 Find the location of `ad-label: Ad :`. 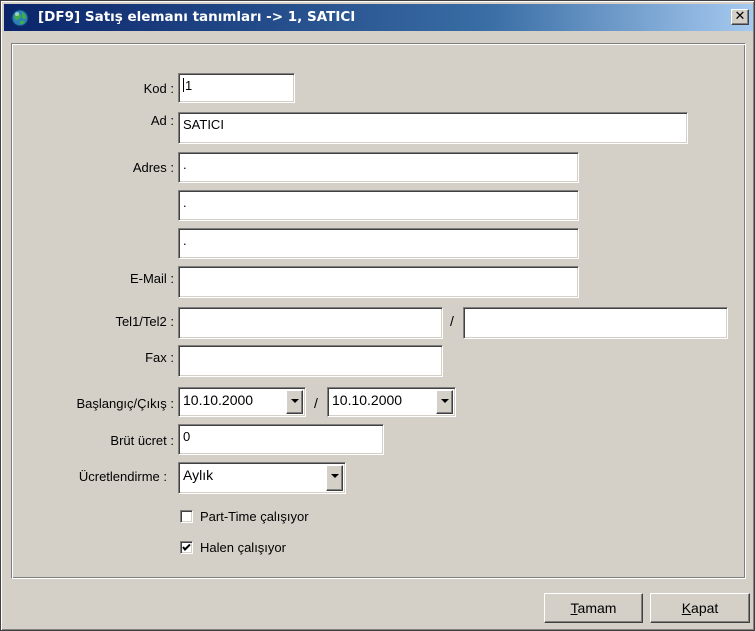

ad-label: Ad : is located at coordinates (162, 120).